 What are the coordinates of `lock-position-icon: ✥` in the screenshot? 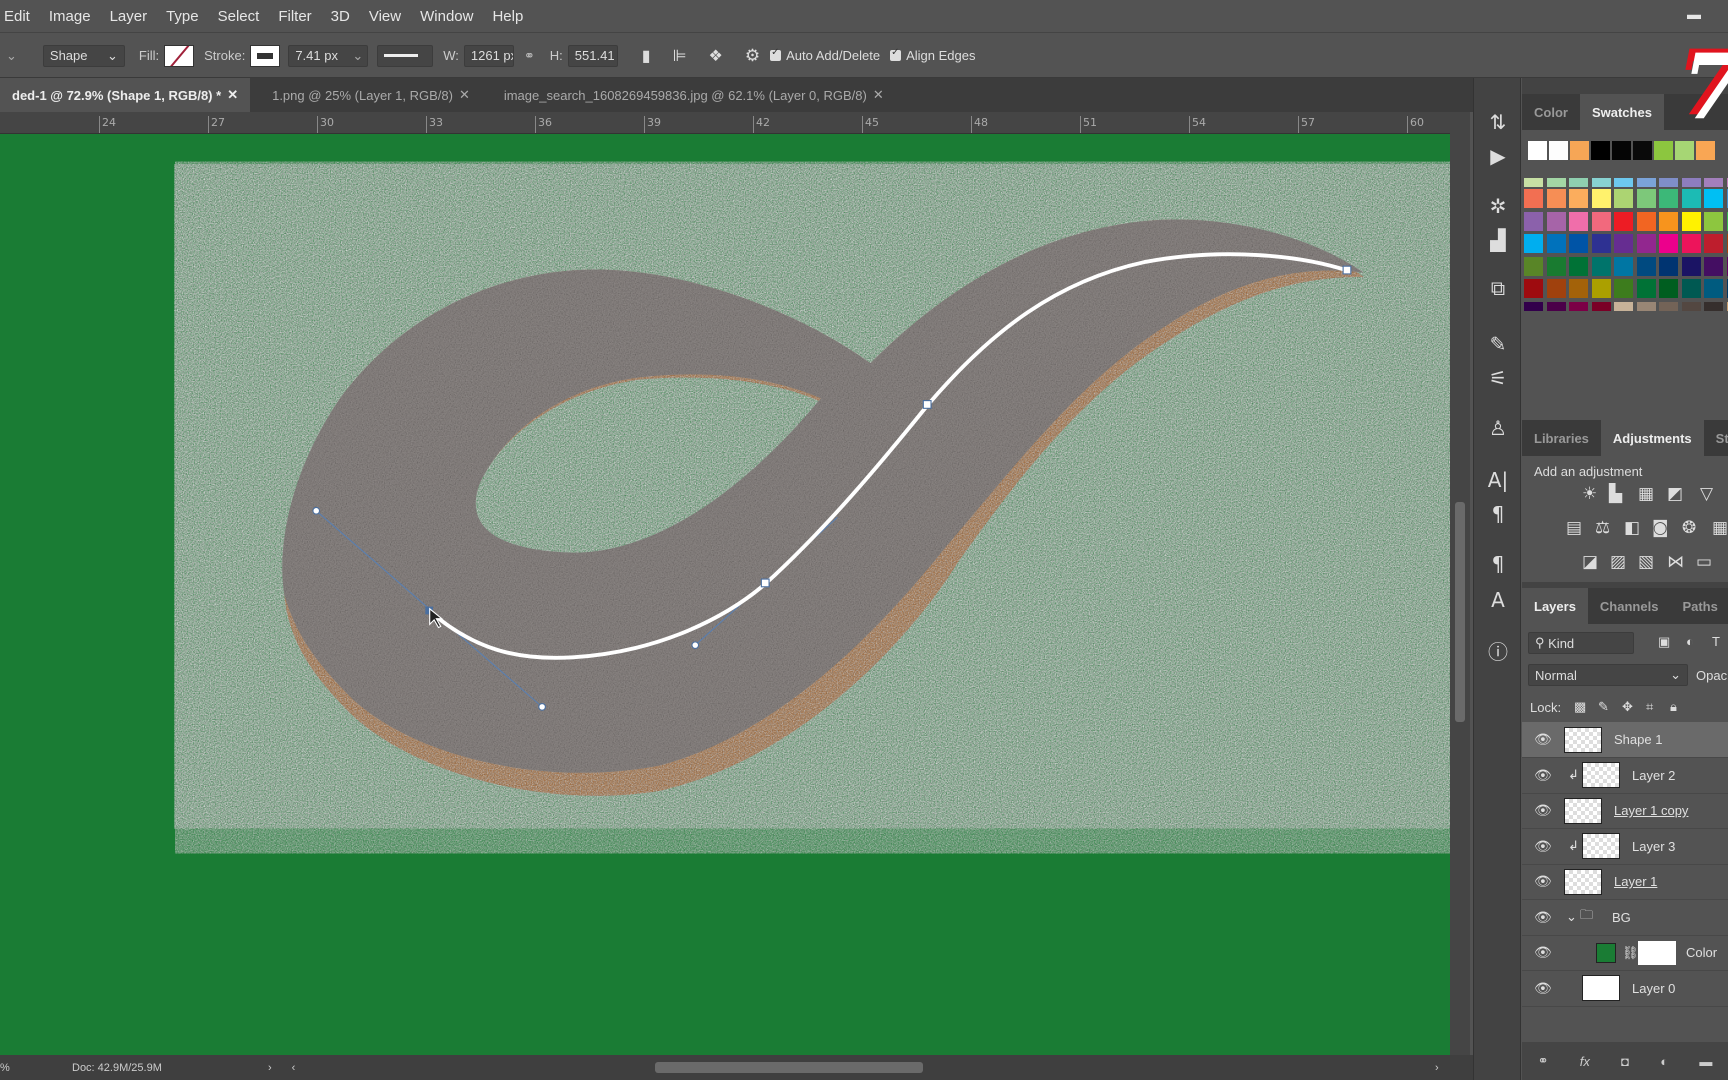 It's located at (1627, 707).